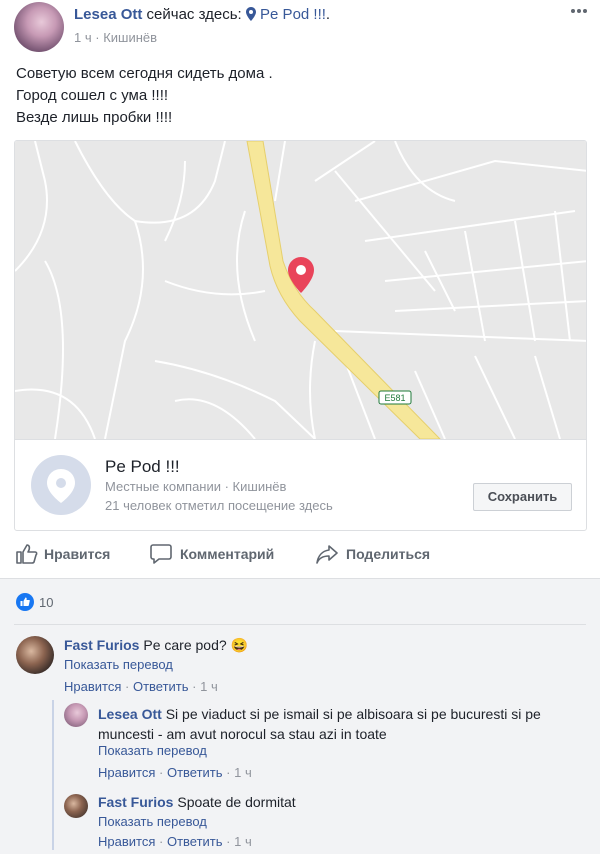 The image size is (600, 854). Describe the element at coordinates (92, 95) in the screenshot. I see `post-text-line-2: Город сошел с ума !!!!` at that location.